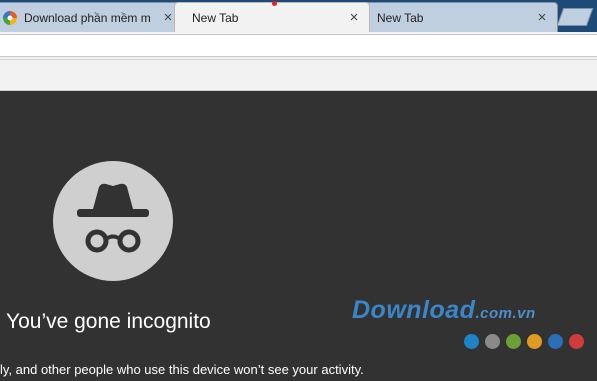 The height and width of the screenshot is (381, 597). I want to click on new-tab-button, so click(575, 17).